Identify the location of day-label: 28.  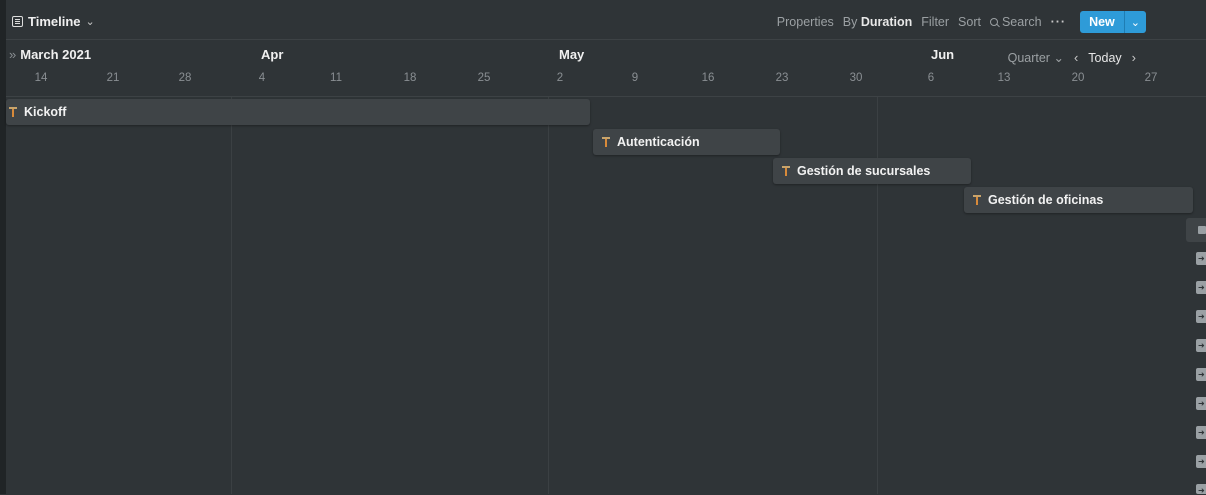
(185, 78).